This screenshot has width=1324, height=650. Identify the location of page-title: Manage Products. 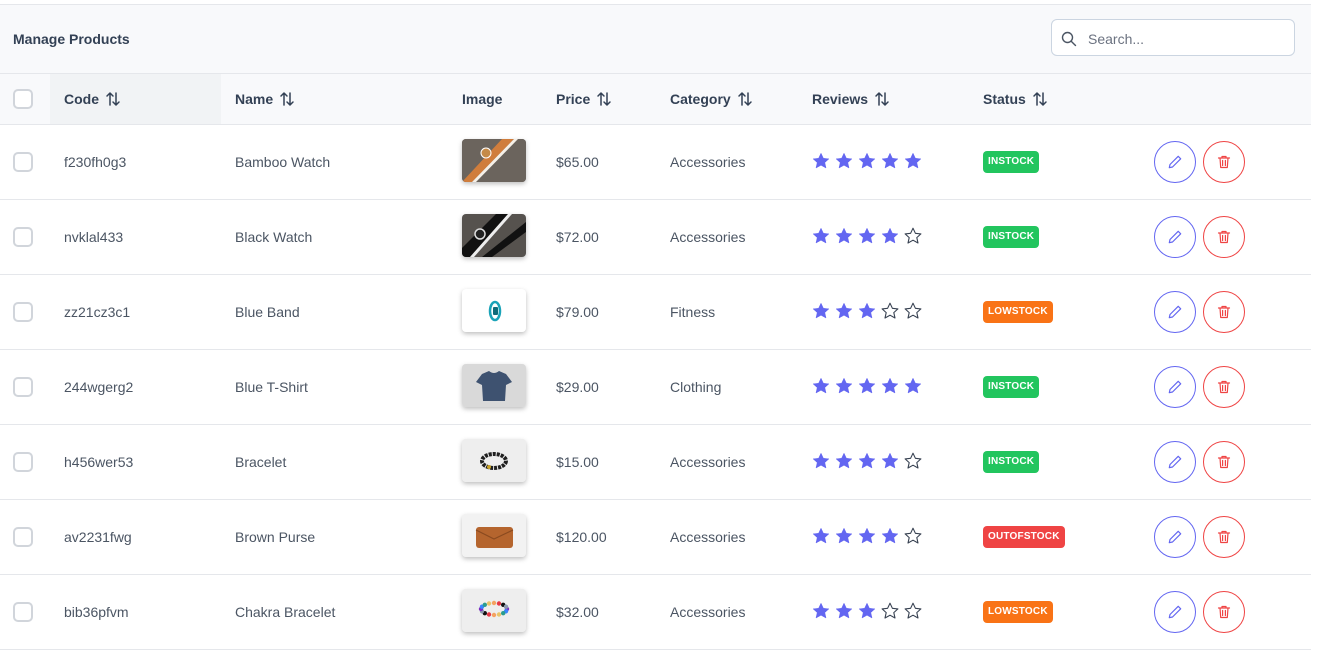
(71, 39).